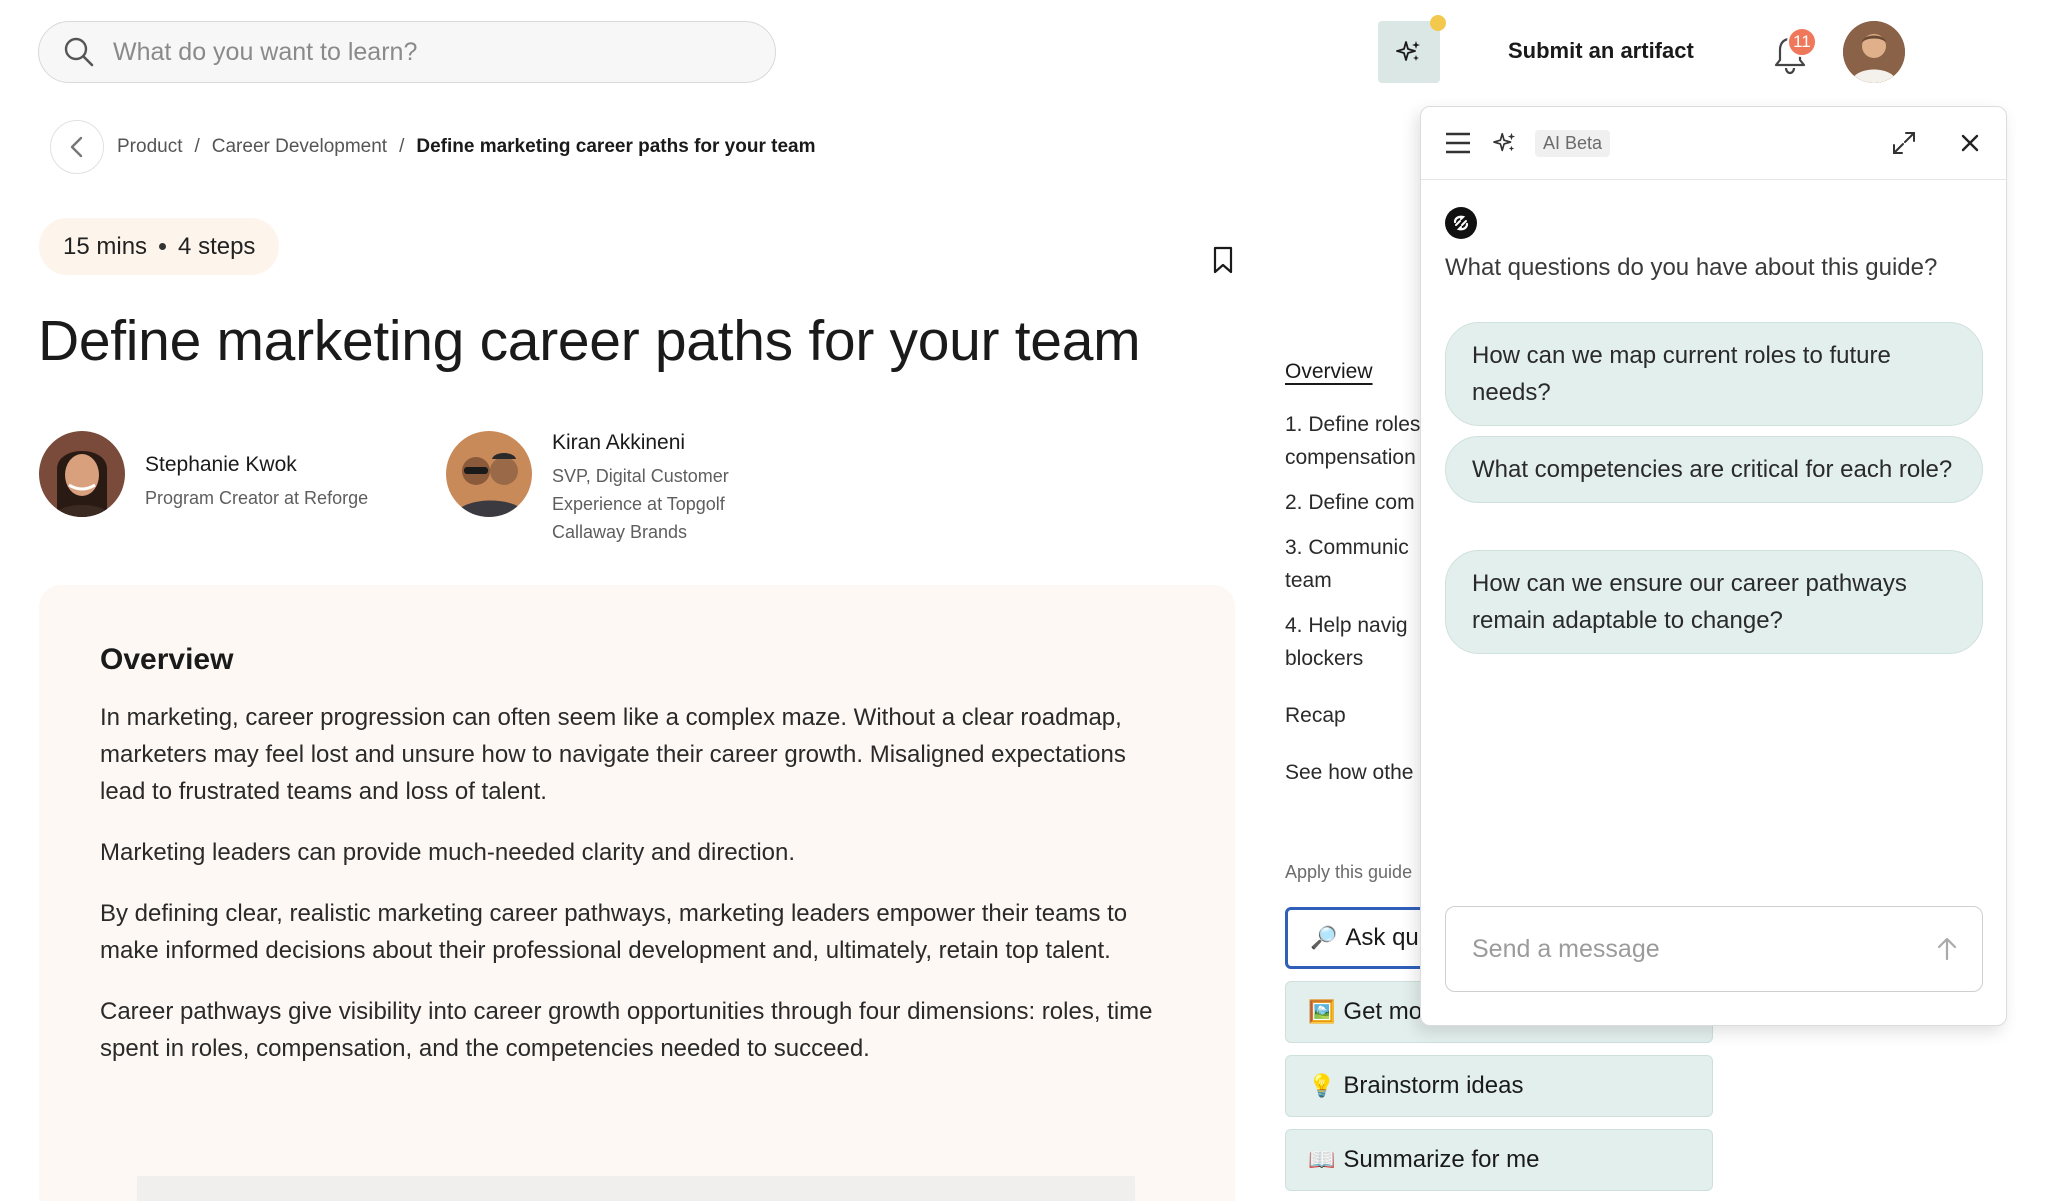  I want to click on back-button, so click(77, 147).